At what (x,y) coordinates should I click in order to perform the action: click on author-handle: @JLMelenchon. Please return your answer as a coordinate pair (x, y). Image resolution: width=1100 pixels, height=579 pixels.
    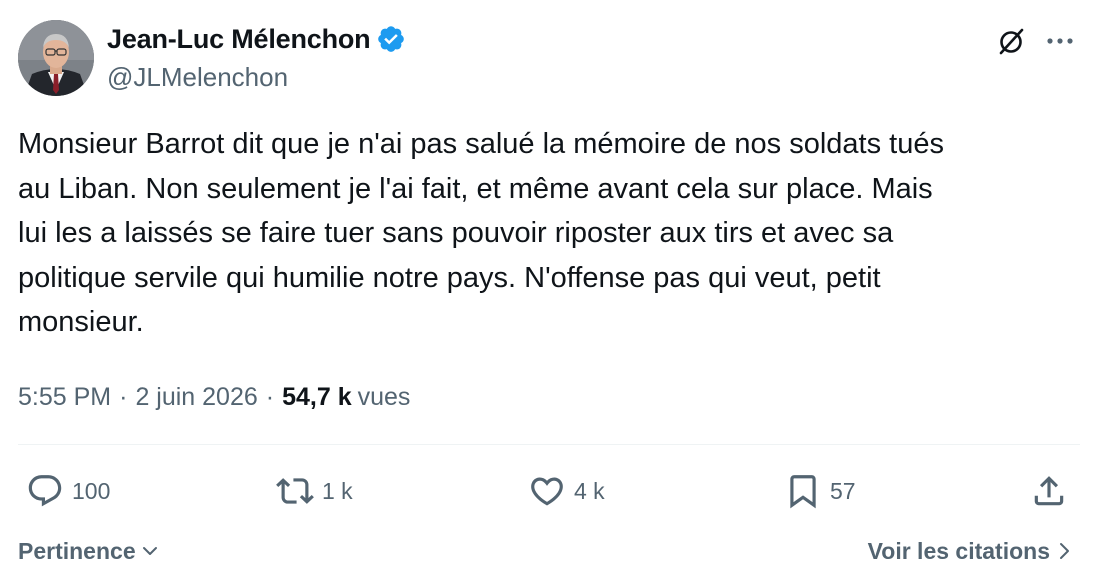
    Looking at the image, I should click on (197, 77).